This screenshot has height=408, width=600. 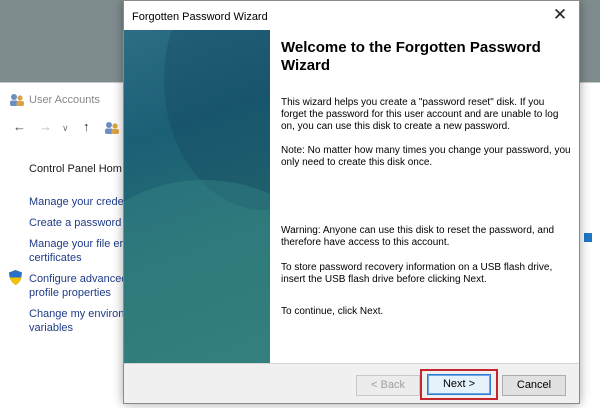 I want to click on scrollbar-thumb, so click(x=588, y=237).